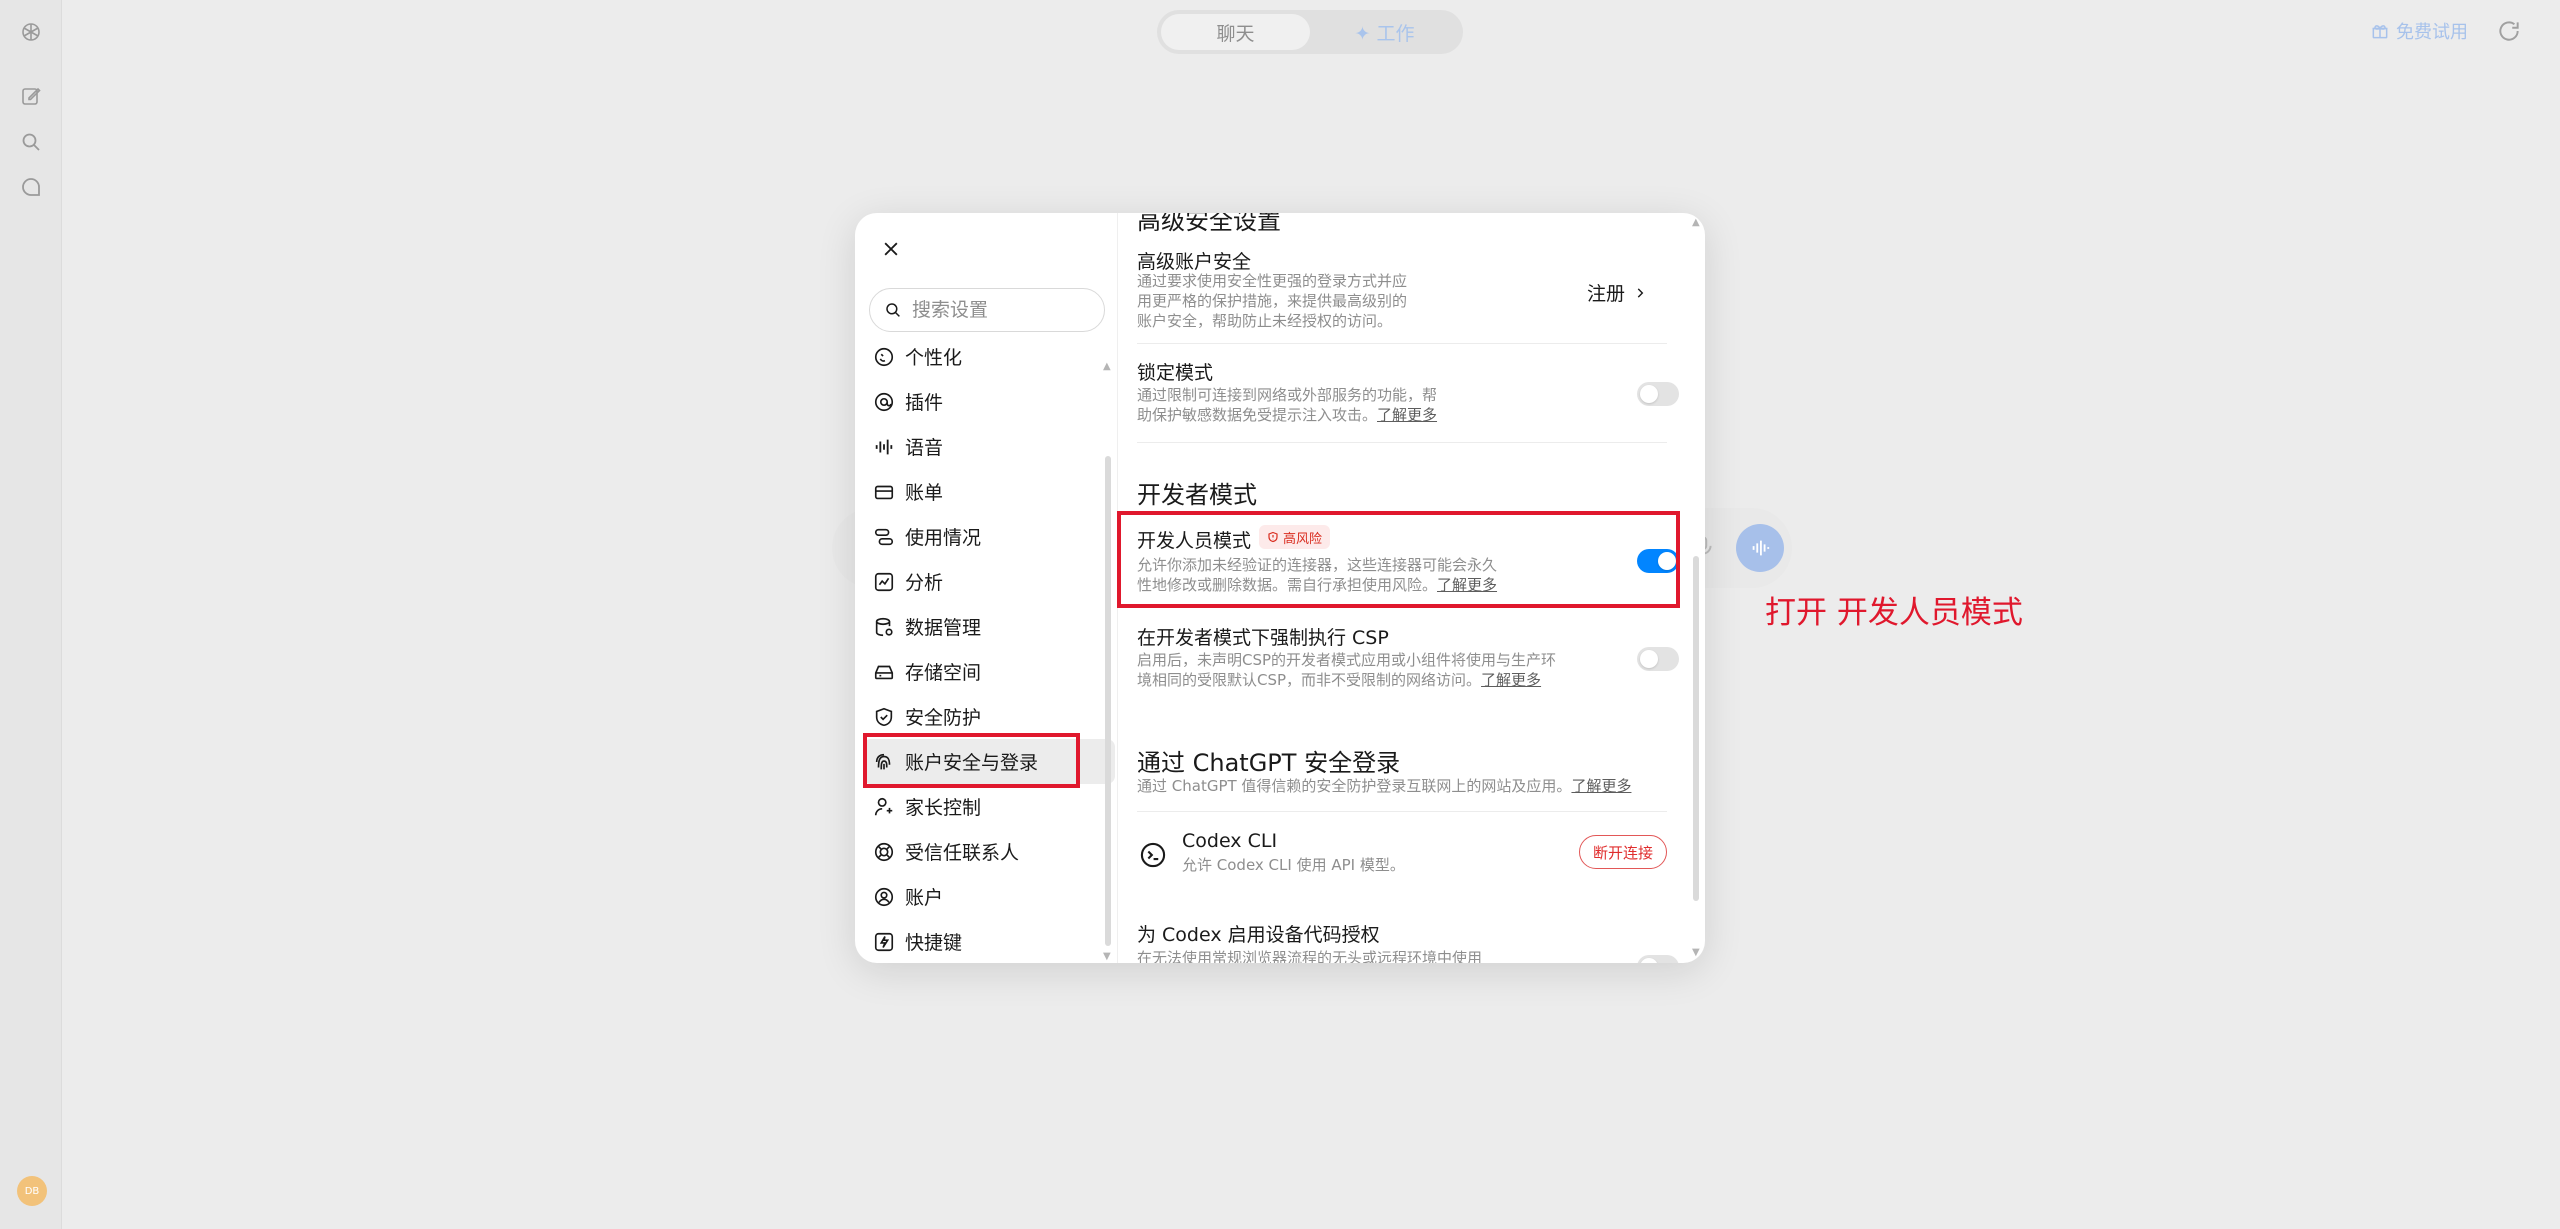  What do you see at coordinates (989, 941) in the screenshot?
I see `nav-item-shortcuts: 快捷键` at bounding box center [989, 941].